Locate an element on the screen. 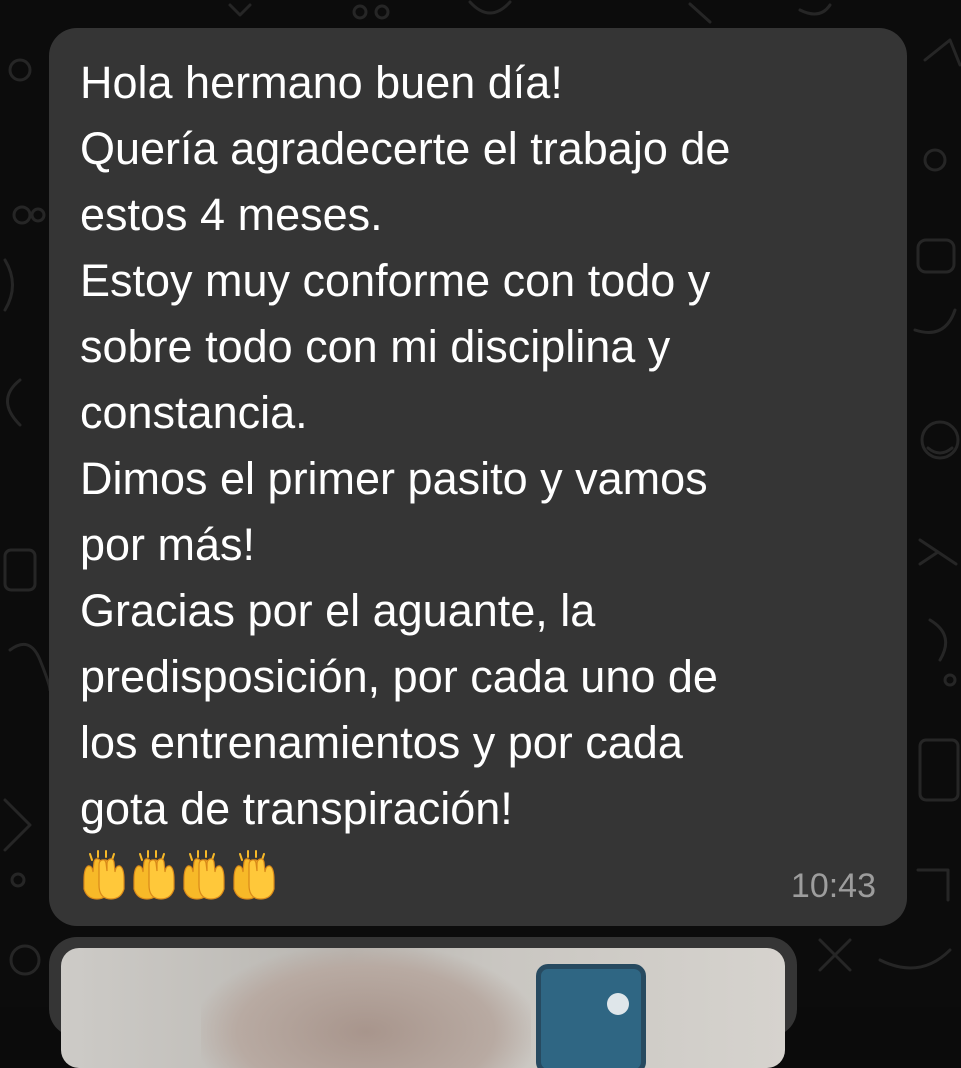 The height and width of the screenshot is (1068, 961). message-line: Estoy muy conforme con todo y is located at coordinates (395, 280).